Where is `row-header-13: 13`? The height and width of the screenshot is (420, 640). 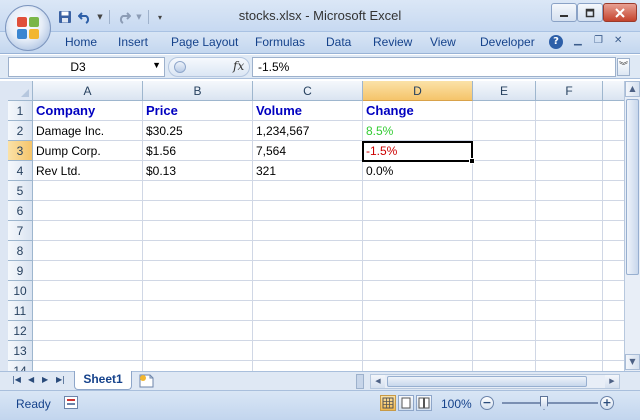 row-header-13: 13 is located at coordinates (20, 351).